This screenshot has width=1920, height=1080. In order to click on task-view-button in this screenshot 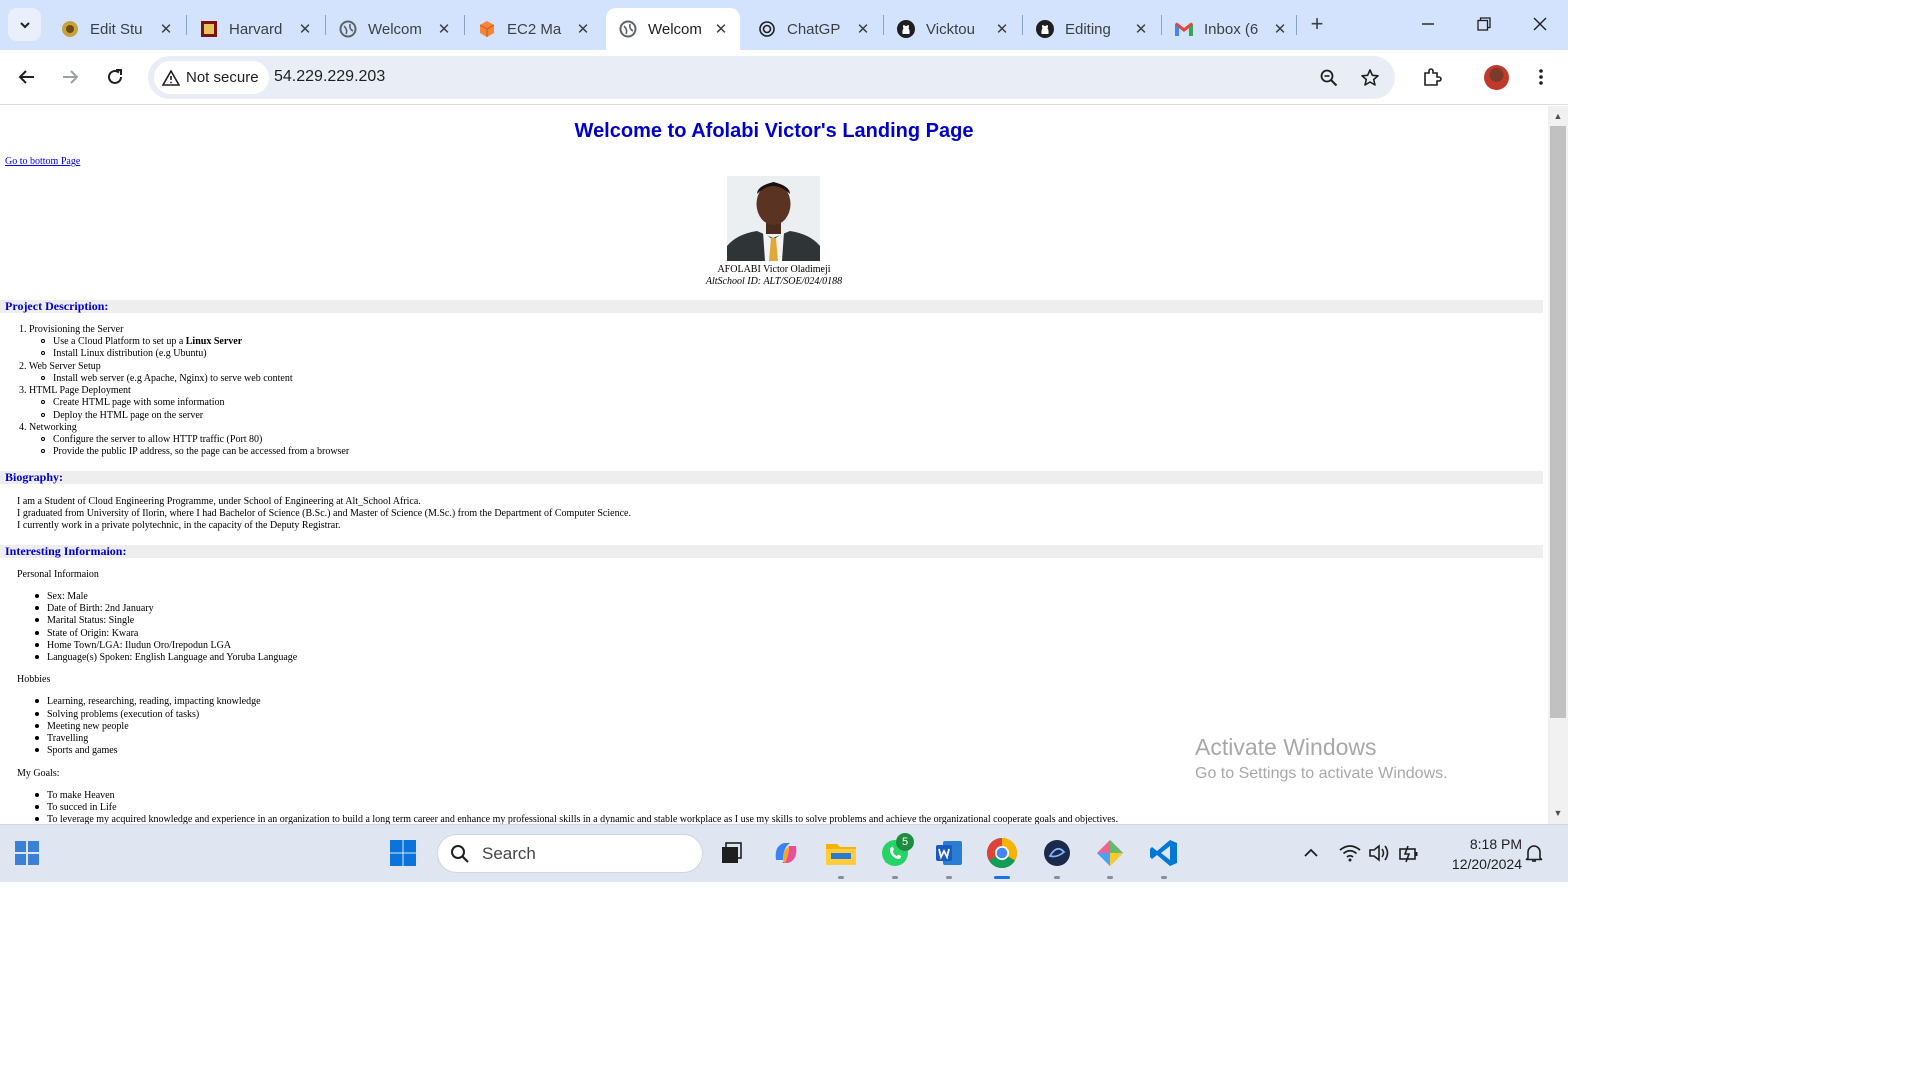, I will do `click(731, 853)`.